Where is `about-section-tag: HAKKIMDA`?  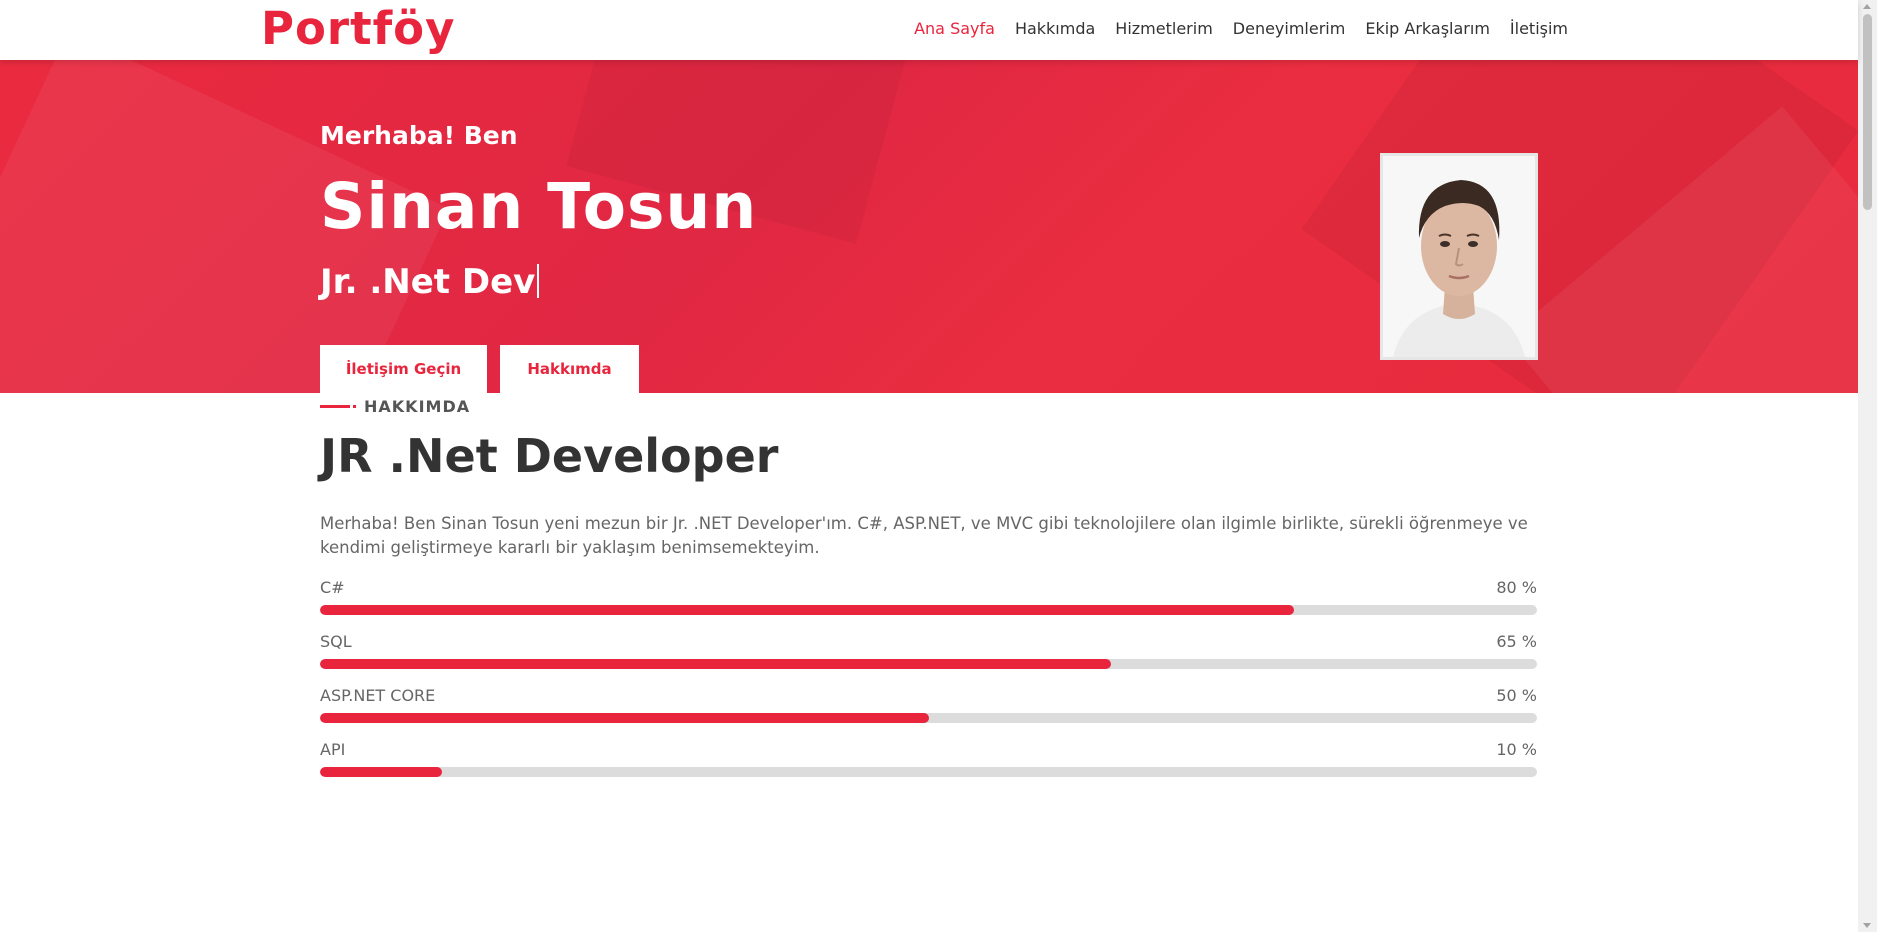
about-section-tag: HAKKIMDA is located at coordinates (395, 406).